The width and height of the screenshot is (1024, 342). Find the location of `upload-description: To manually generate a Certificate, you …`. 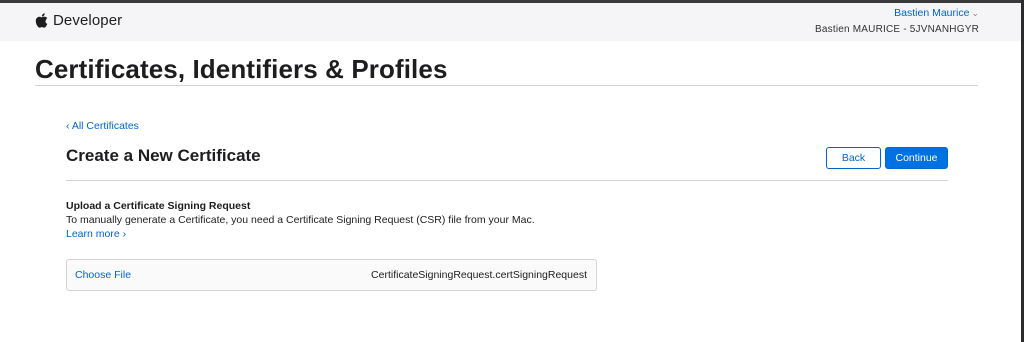

upload-description: To manually generate a Certificate, you … is located at coordinates (300, 220).